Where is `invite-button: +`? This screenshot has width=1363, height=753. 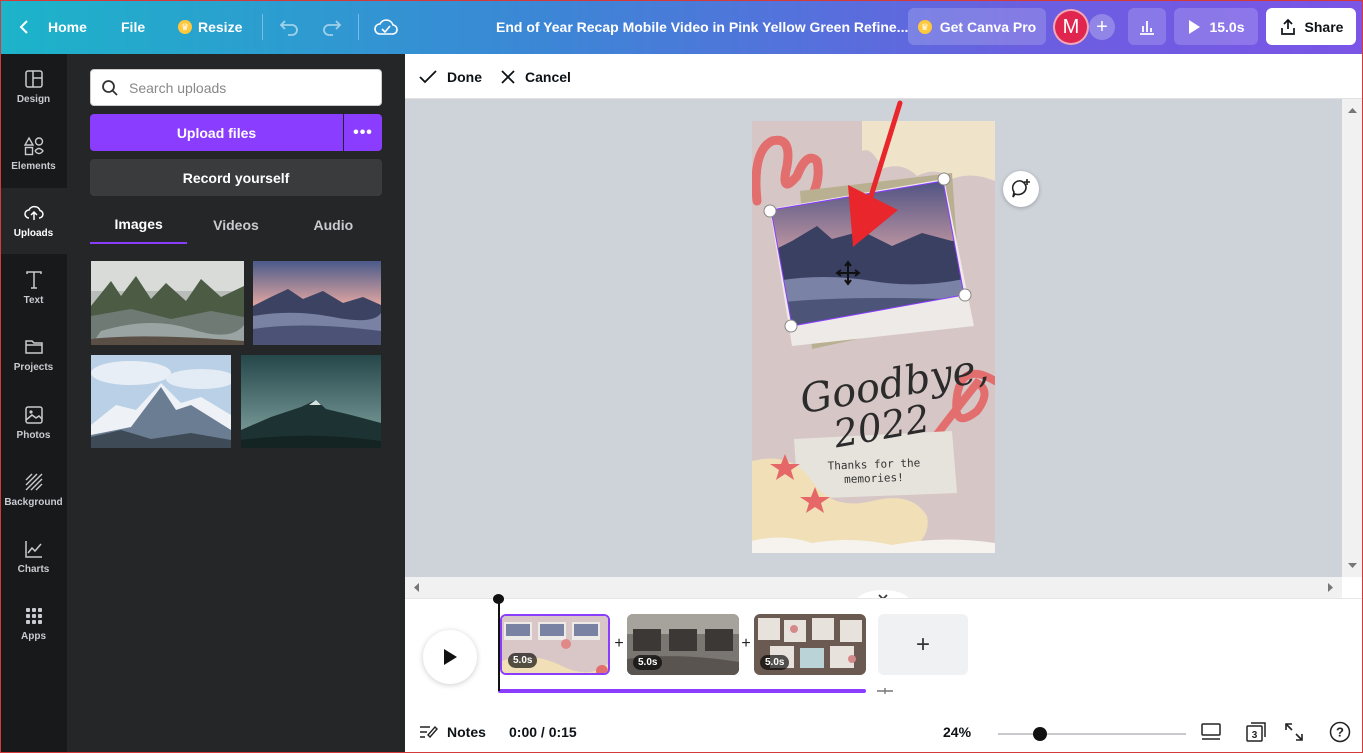 invite-button: + is located at coordinates (1102, 27).